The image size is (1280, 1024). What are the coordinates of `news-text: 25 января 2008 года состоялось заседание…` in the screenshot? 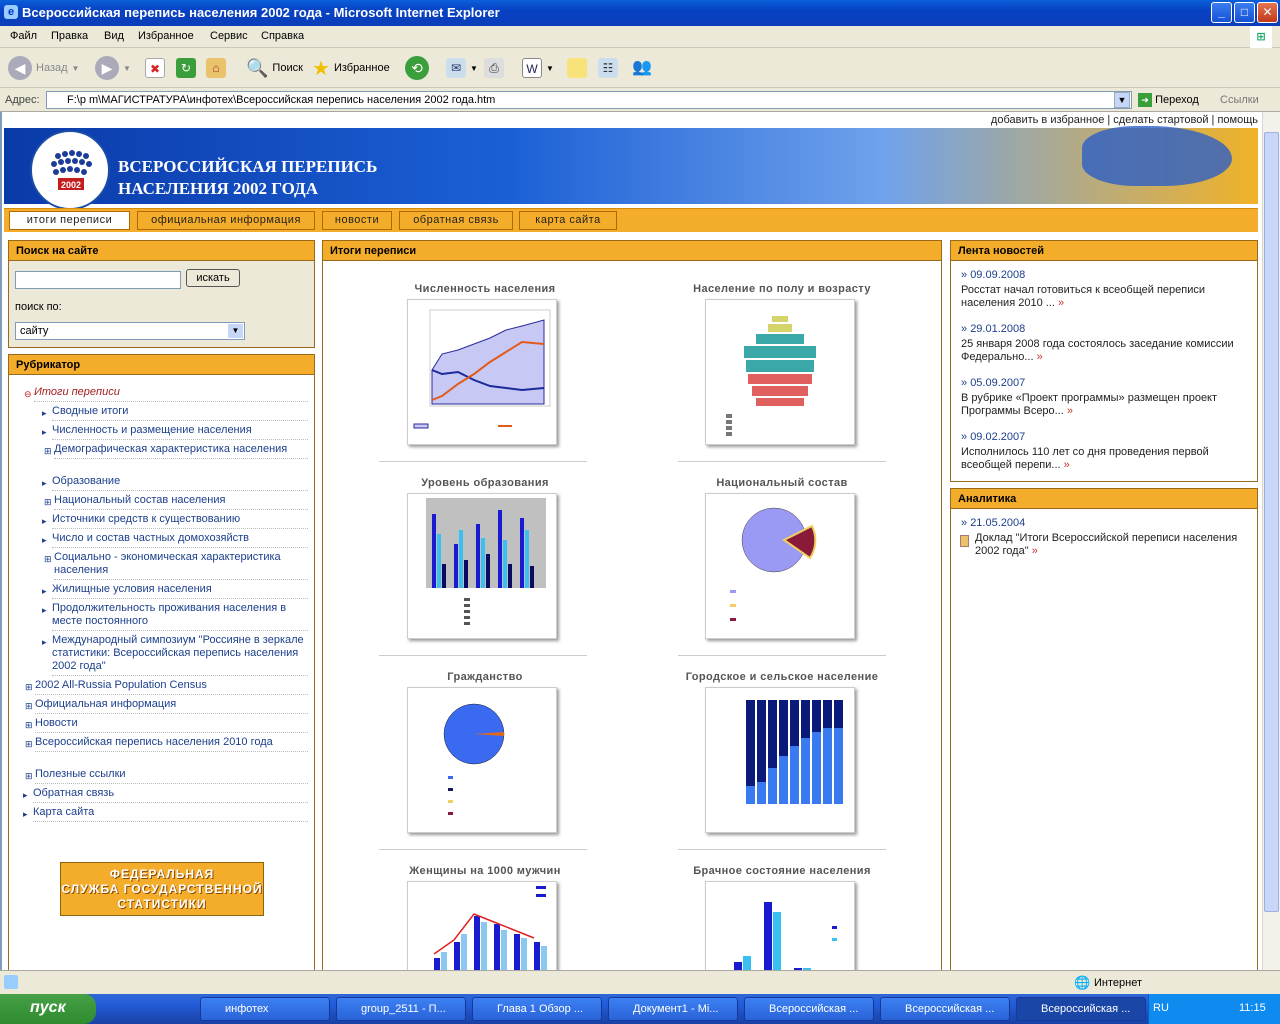 It's located at (1106, 351).